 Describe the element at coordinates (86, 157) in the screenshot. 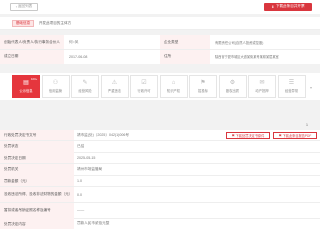

I see `detail-row-value: 2025-05-15` at that location.